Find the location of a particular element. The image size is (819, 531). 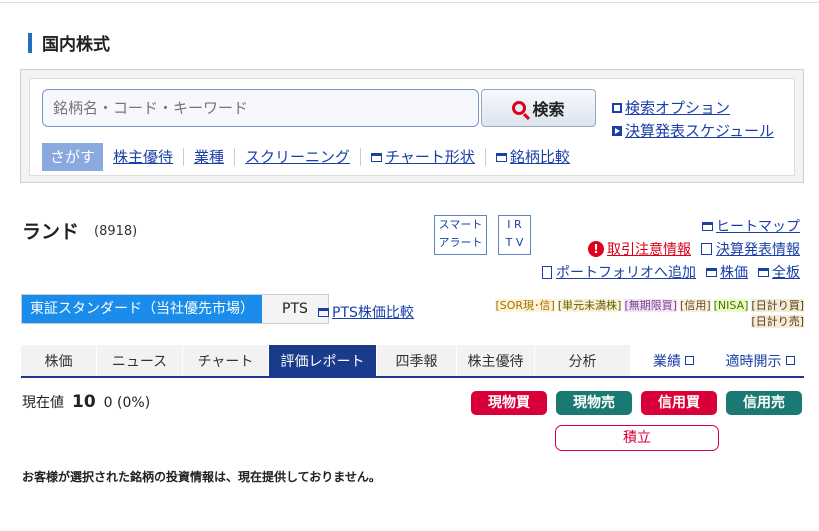

search-side-links: 検索オプション 決算発表スケジュール is located at coordinates (693, 119).